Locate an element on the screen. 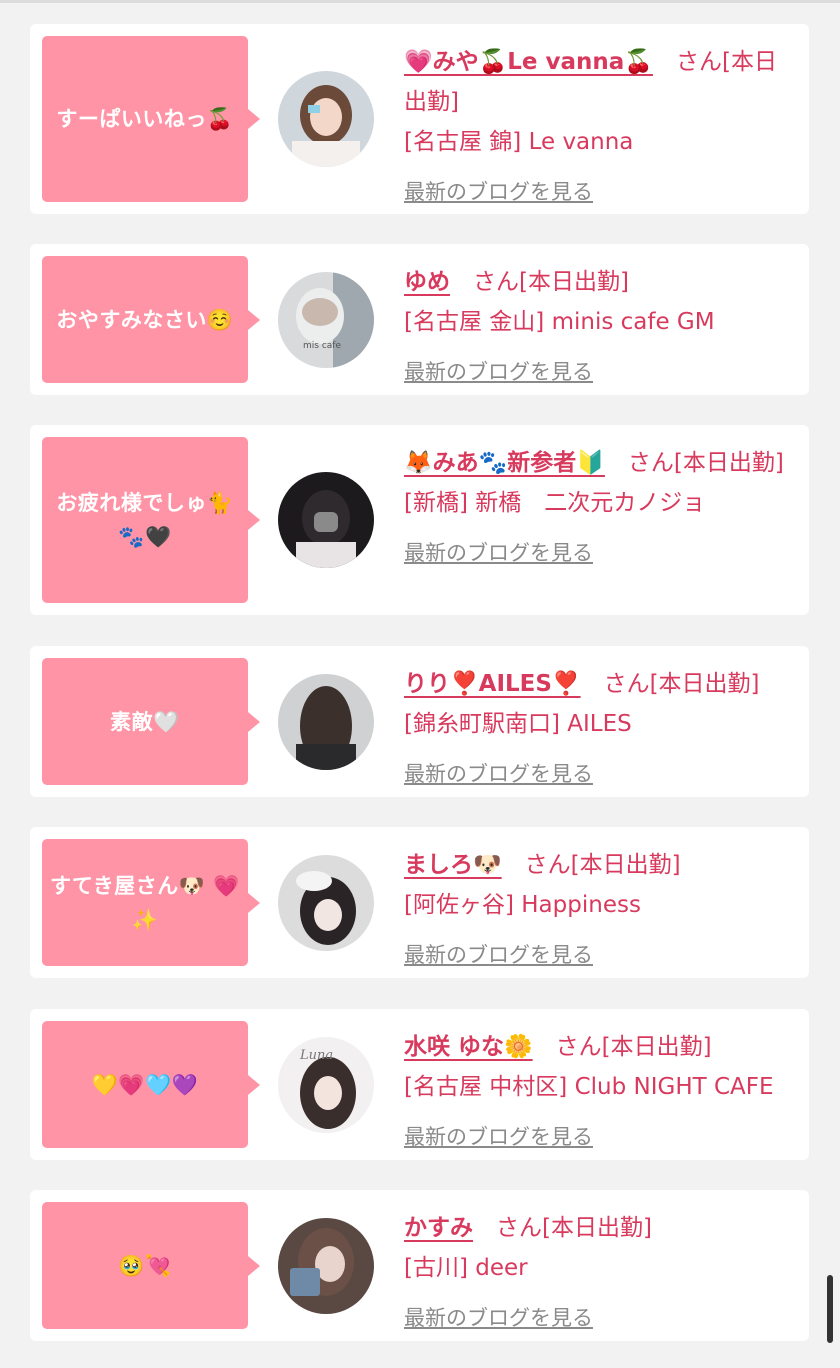 The height and width of the screenshot is (1368, 840). comment-text: すてき屋さん🐶 💗✨ is located at coordinates (145, 902).